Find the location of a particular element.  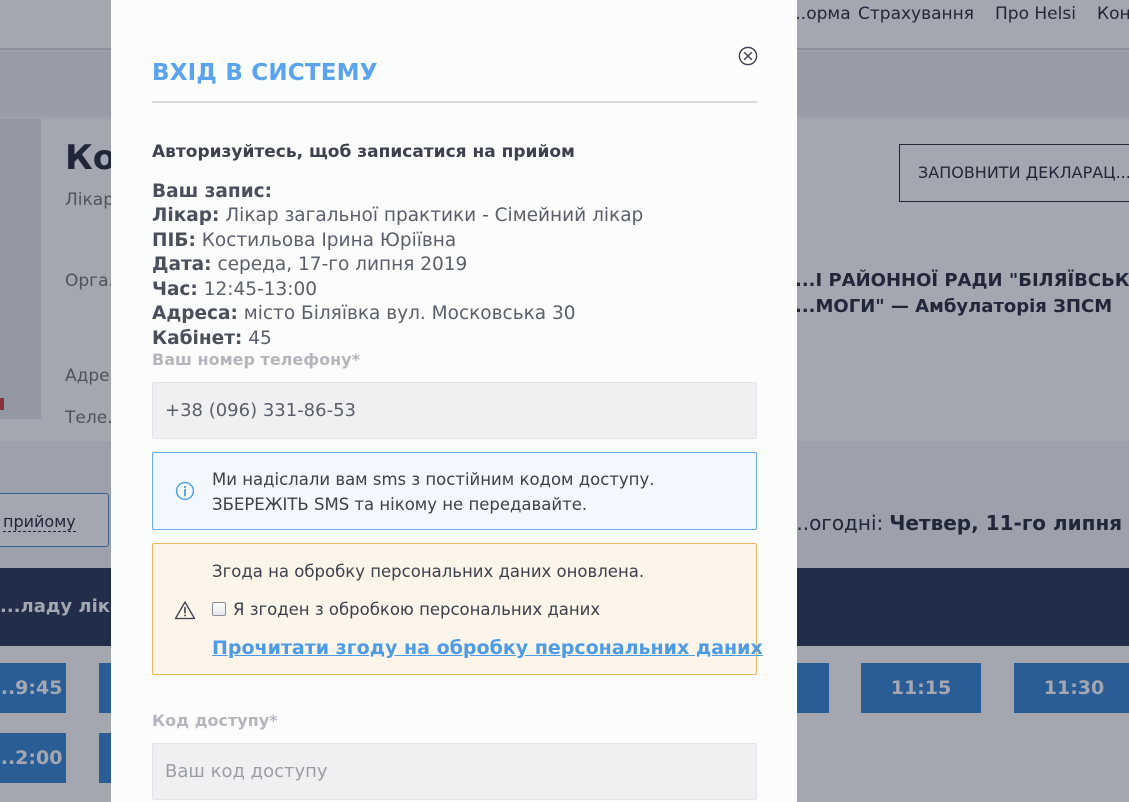

record-date: Дата: середа, 17-го липня 2019 is located at coordinates (309, 265).